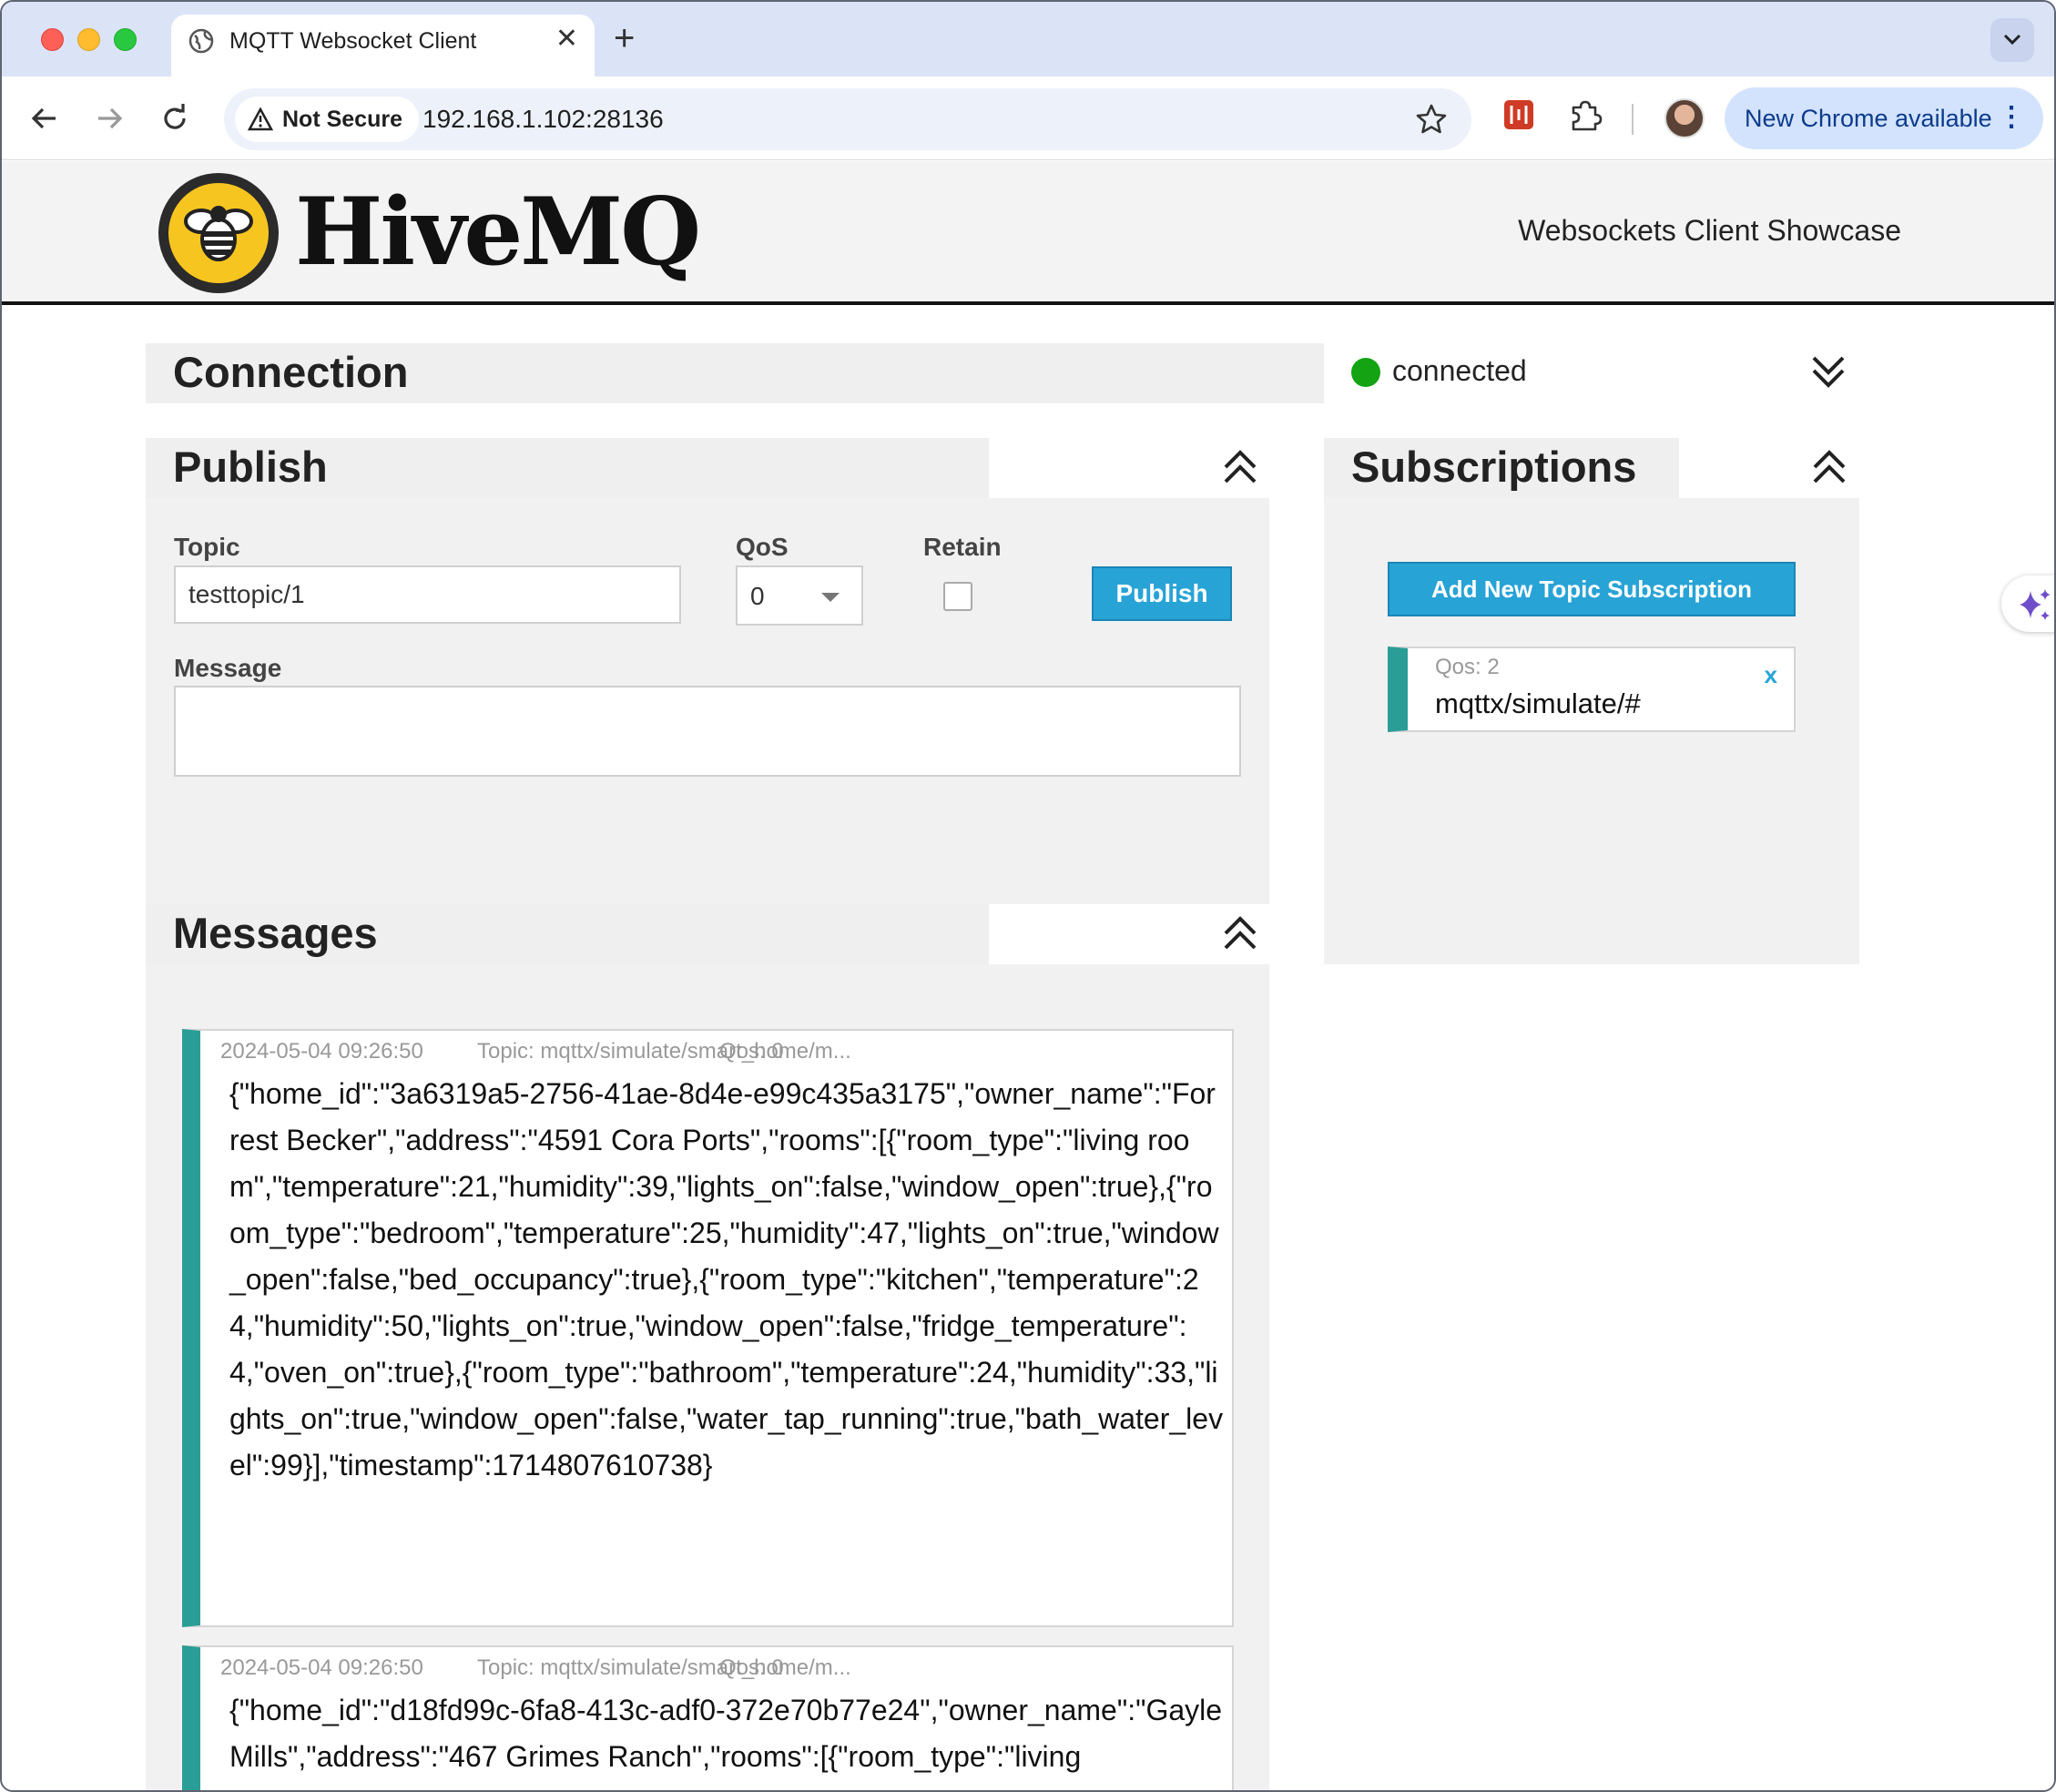  What do you see at coordinates (1028, 39) in the screenshot?
I see `tab-bar: MQTT Websocket Client ✕ +` at bounding box center [1028, 39].